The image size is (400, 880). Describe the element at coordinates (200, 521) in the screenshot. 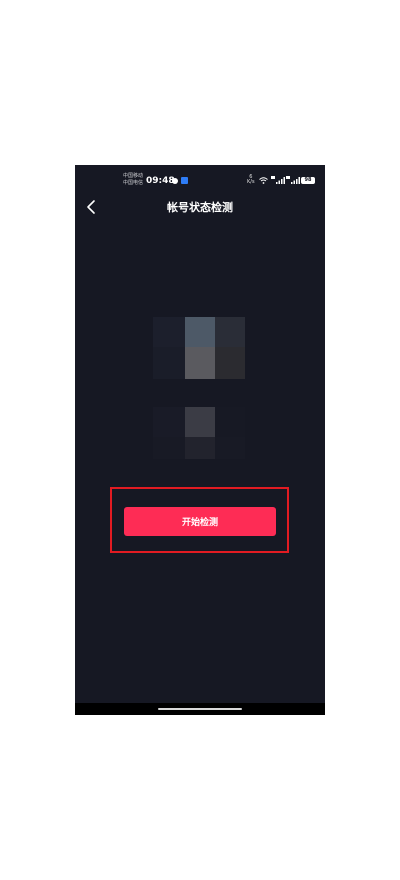

I see `start-detection-button: 开始检测` at that location.